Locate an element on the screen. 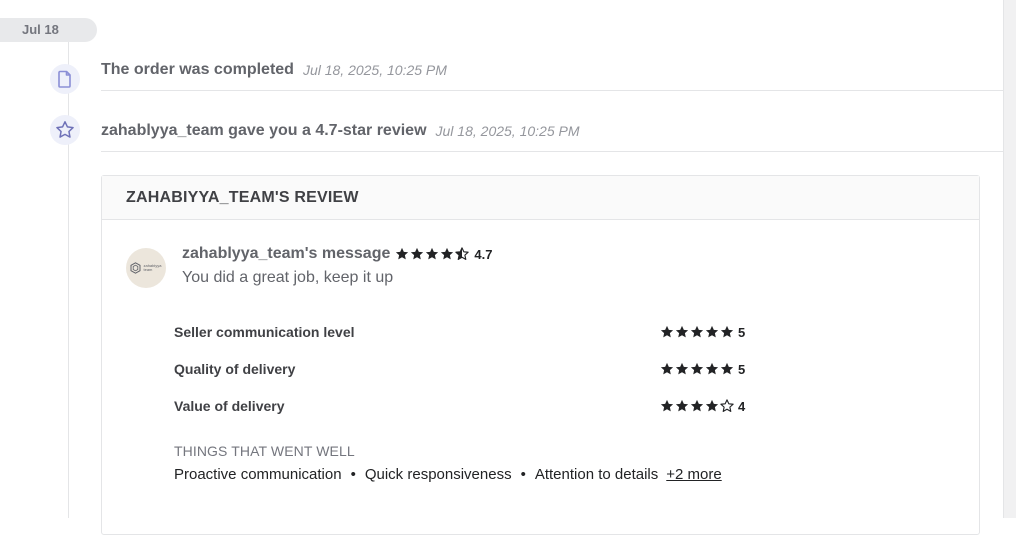  date-label: Jul 18 is located at coordinates (48, 30).